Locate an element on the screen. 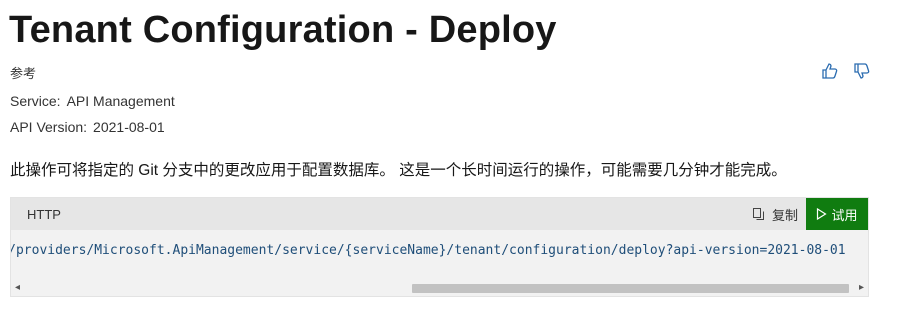 The width and height of the screenshot is (897, 333). copy-button: 复制 is located at coordinates (775, 214).